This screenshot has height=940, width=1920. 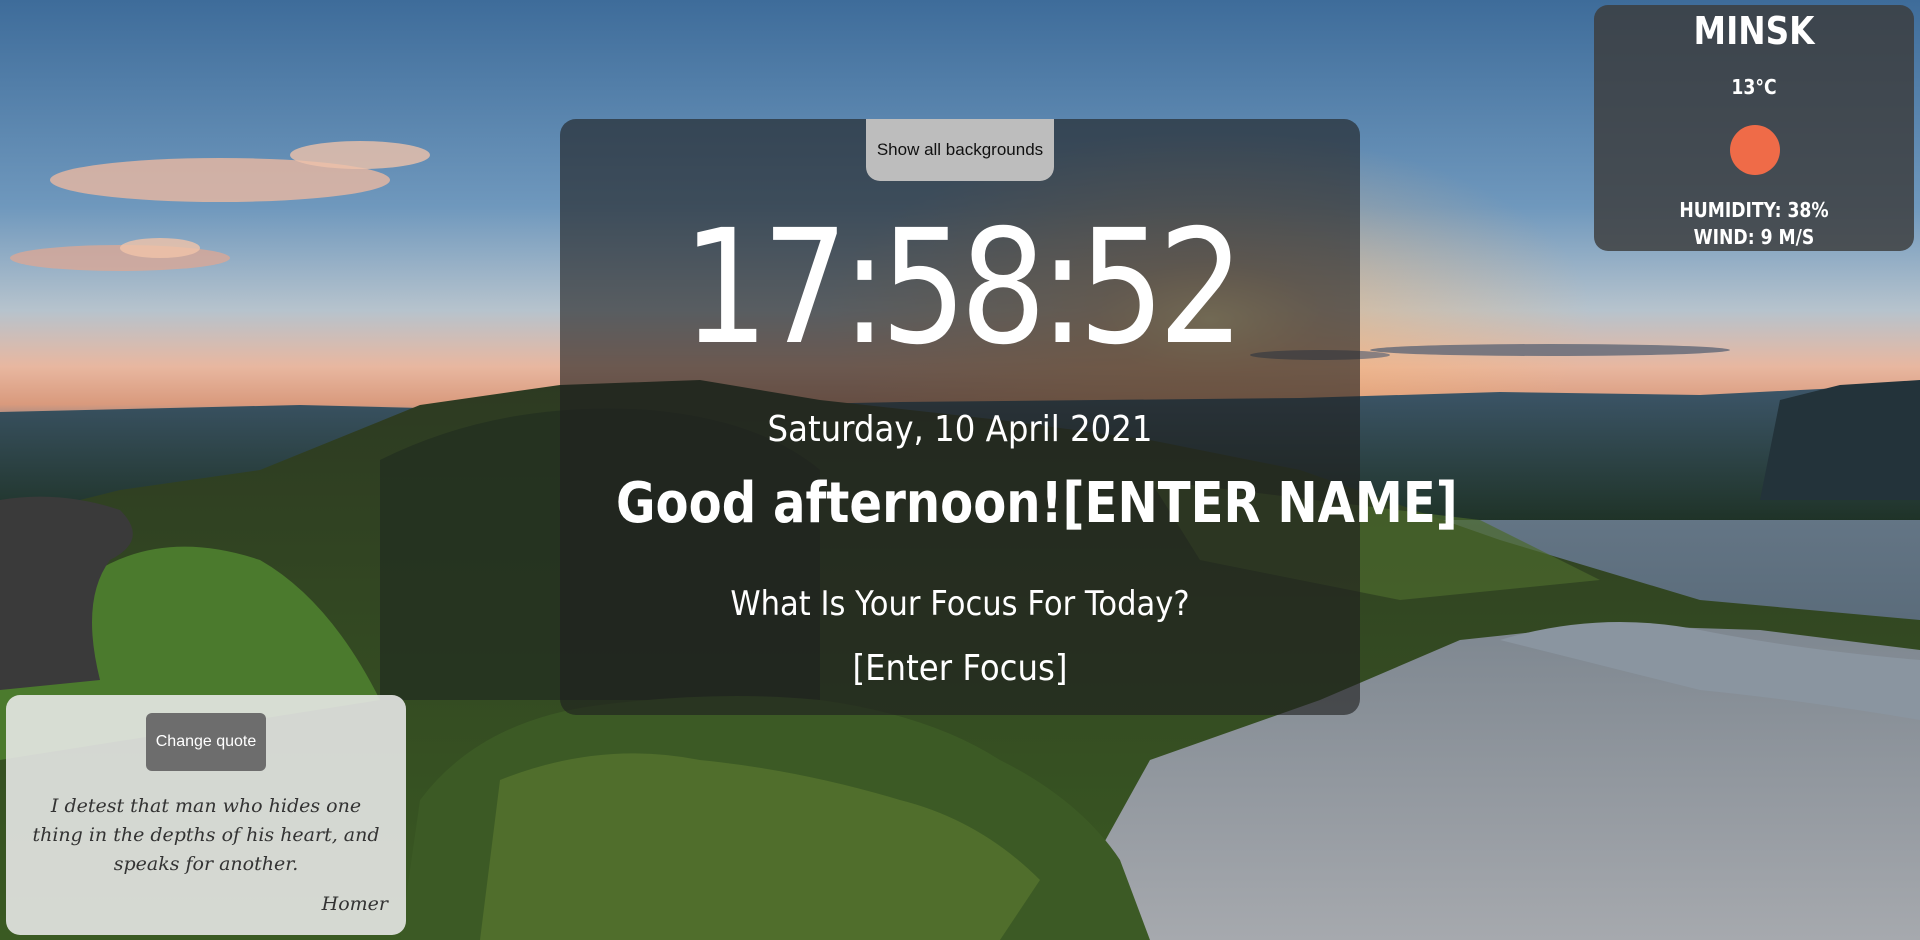 I want to click on change-quote-button: Change quote, so click(x=206, y=742).